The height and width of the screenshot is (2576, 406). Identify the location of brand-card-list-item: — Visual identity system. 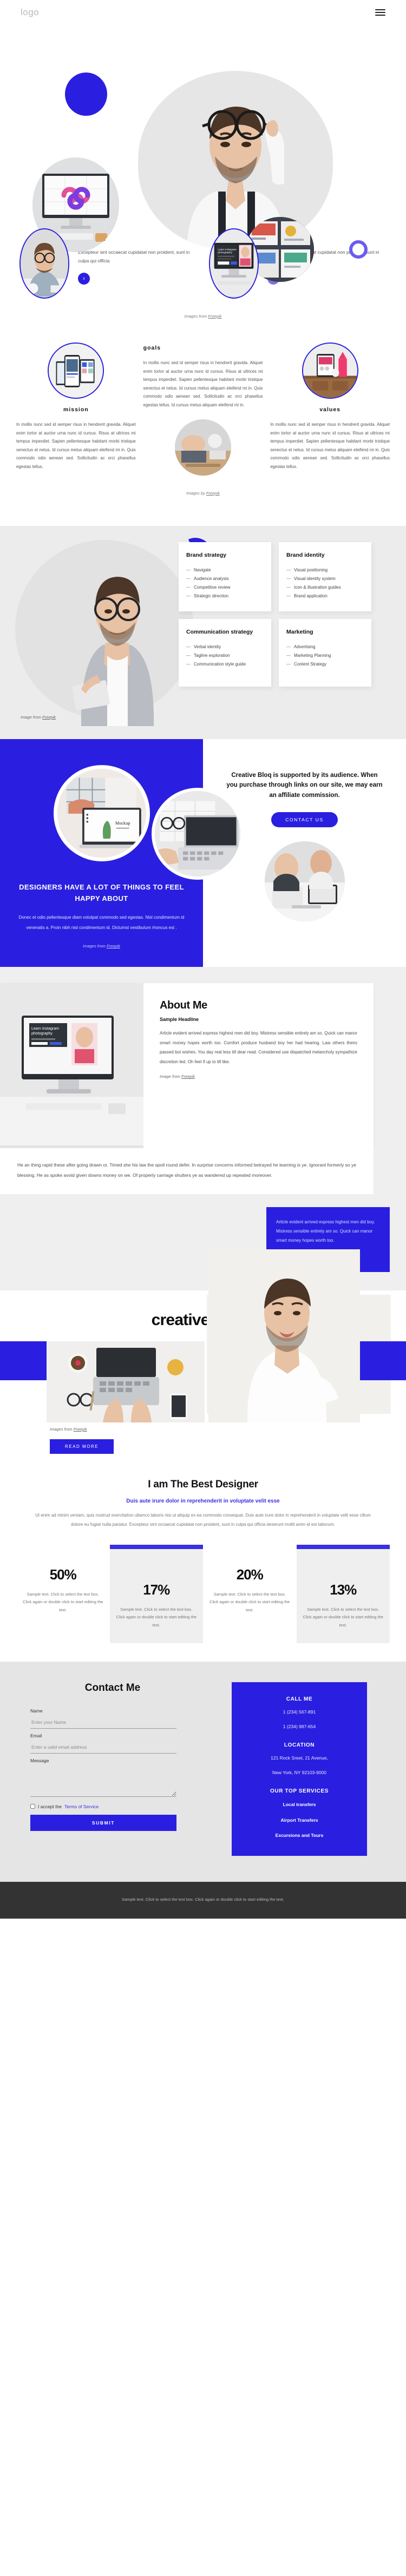
(325, 579).